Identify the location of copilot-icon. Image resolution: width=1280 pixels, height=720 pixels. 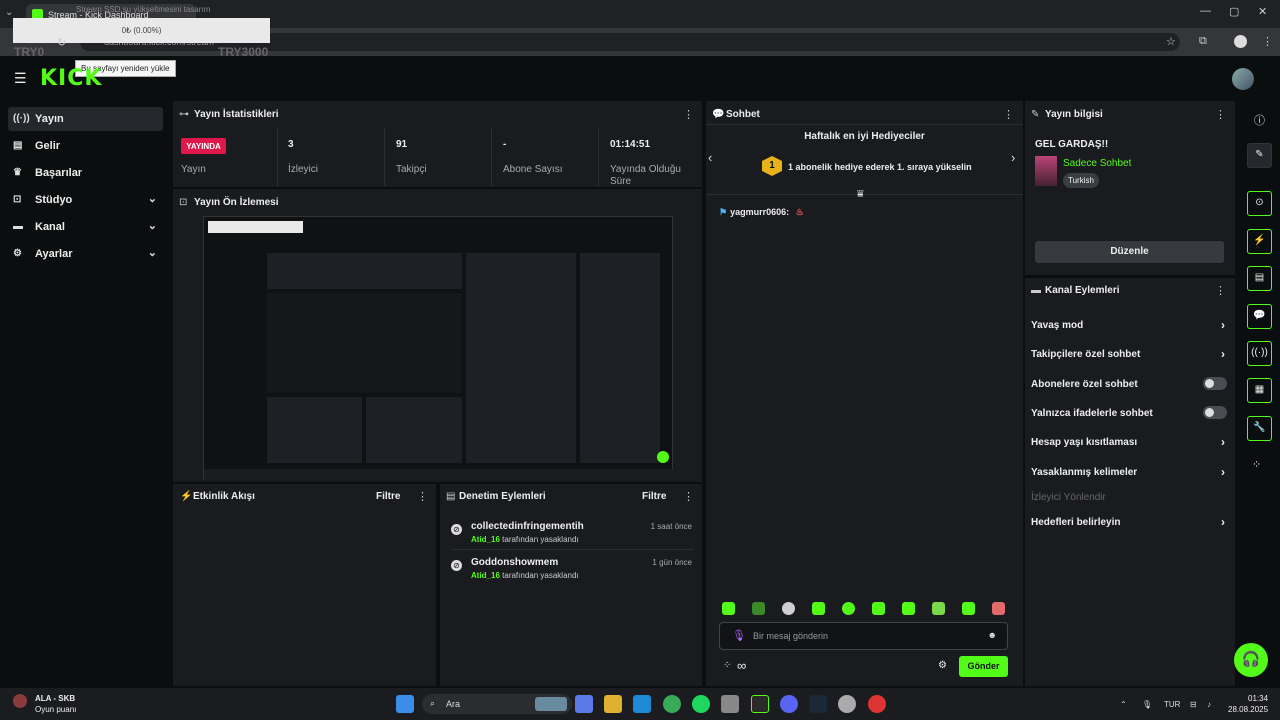
(584, 704).